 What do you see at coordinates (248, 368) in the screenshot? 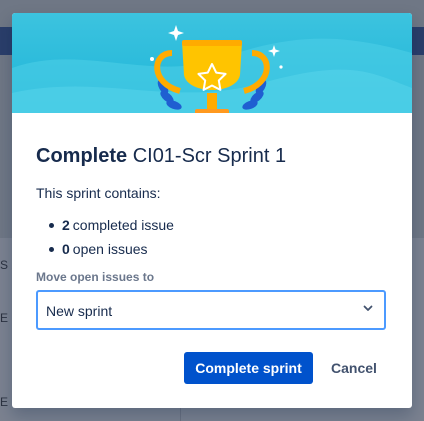
I see `complete-sprint-button: Complete sprint` at bounding box center [248, 368].